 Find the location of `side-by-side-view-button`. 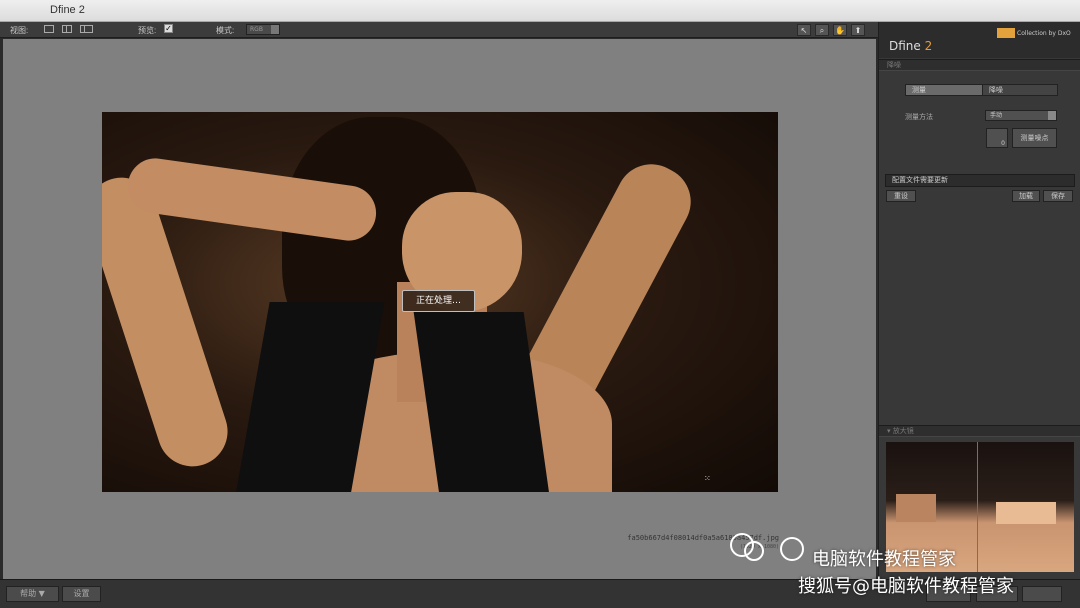

side-by-side-view-button is located at coordinates (86, 29).